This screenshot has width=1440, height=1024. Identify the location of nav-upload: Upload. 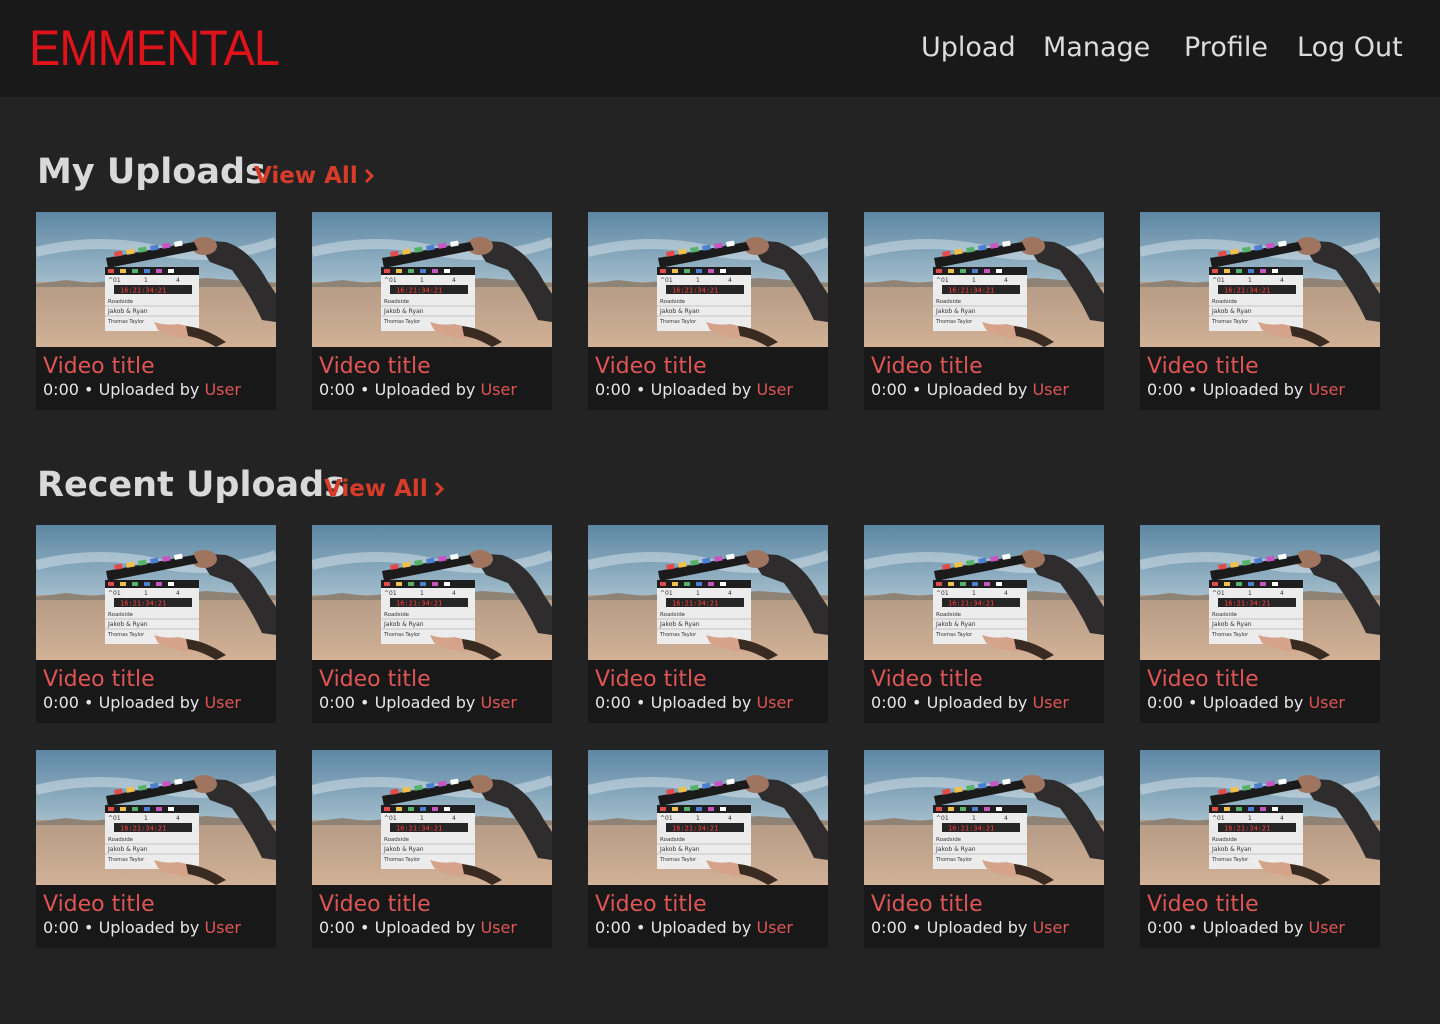
(968, 48).